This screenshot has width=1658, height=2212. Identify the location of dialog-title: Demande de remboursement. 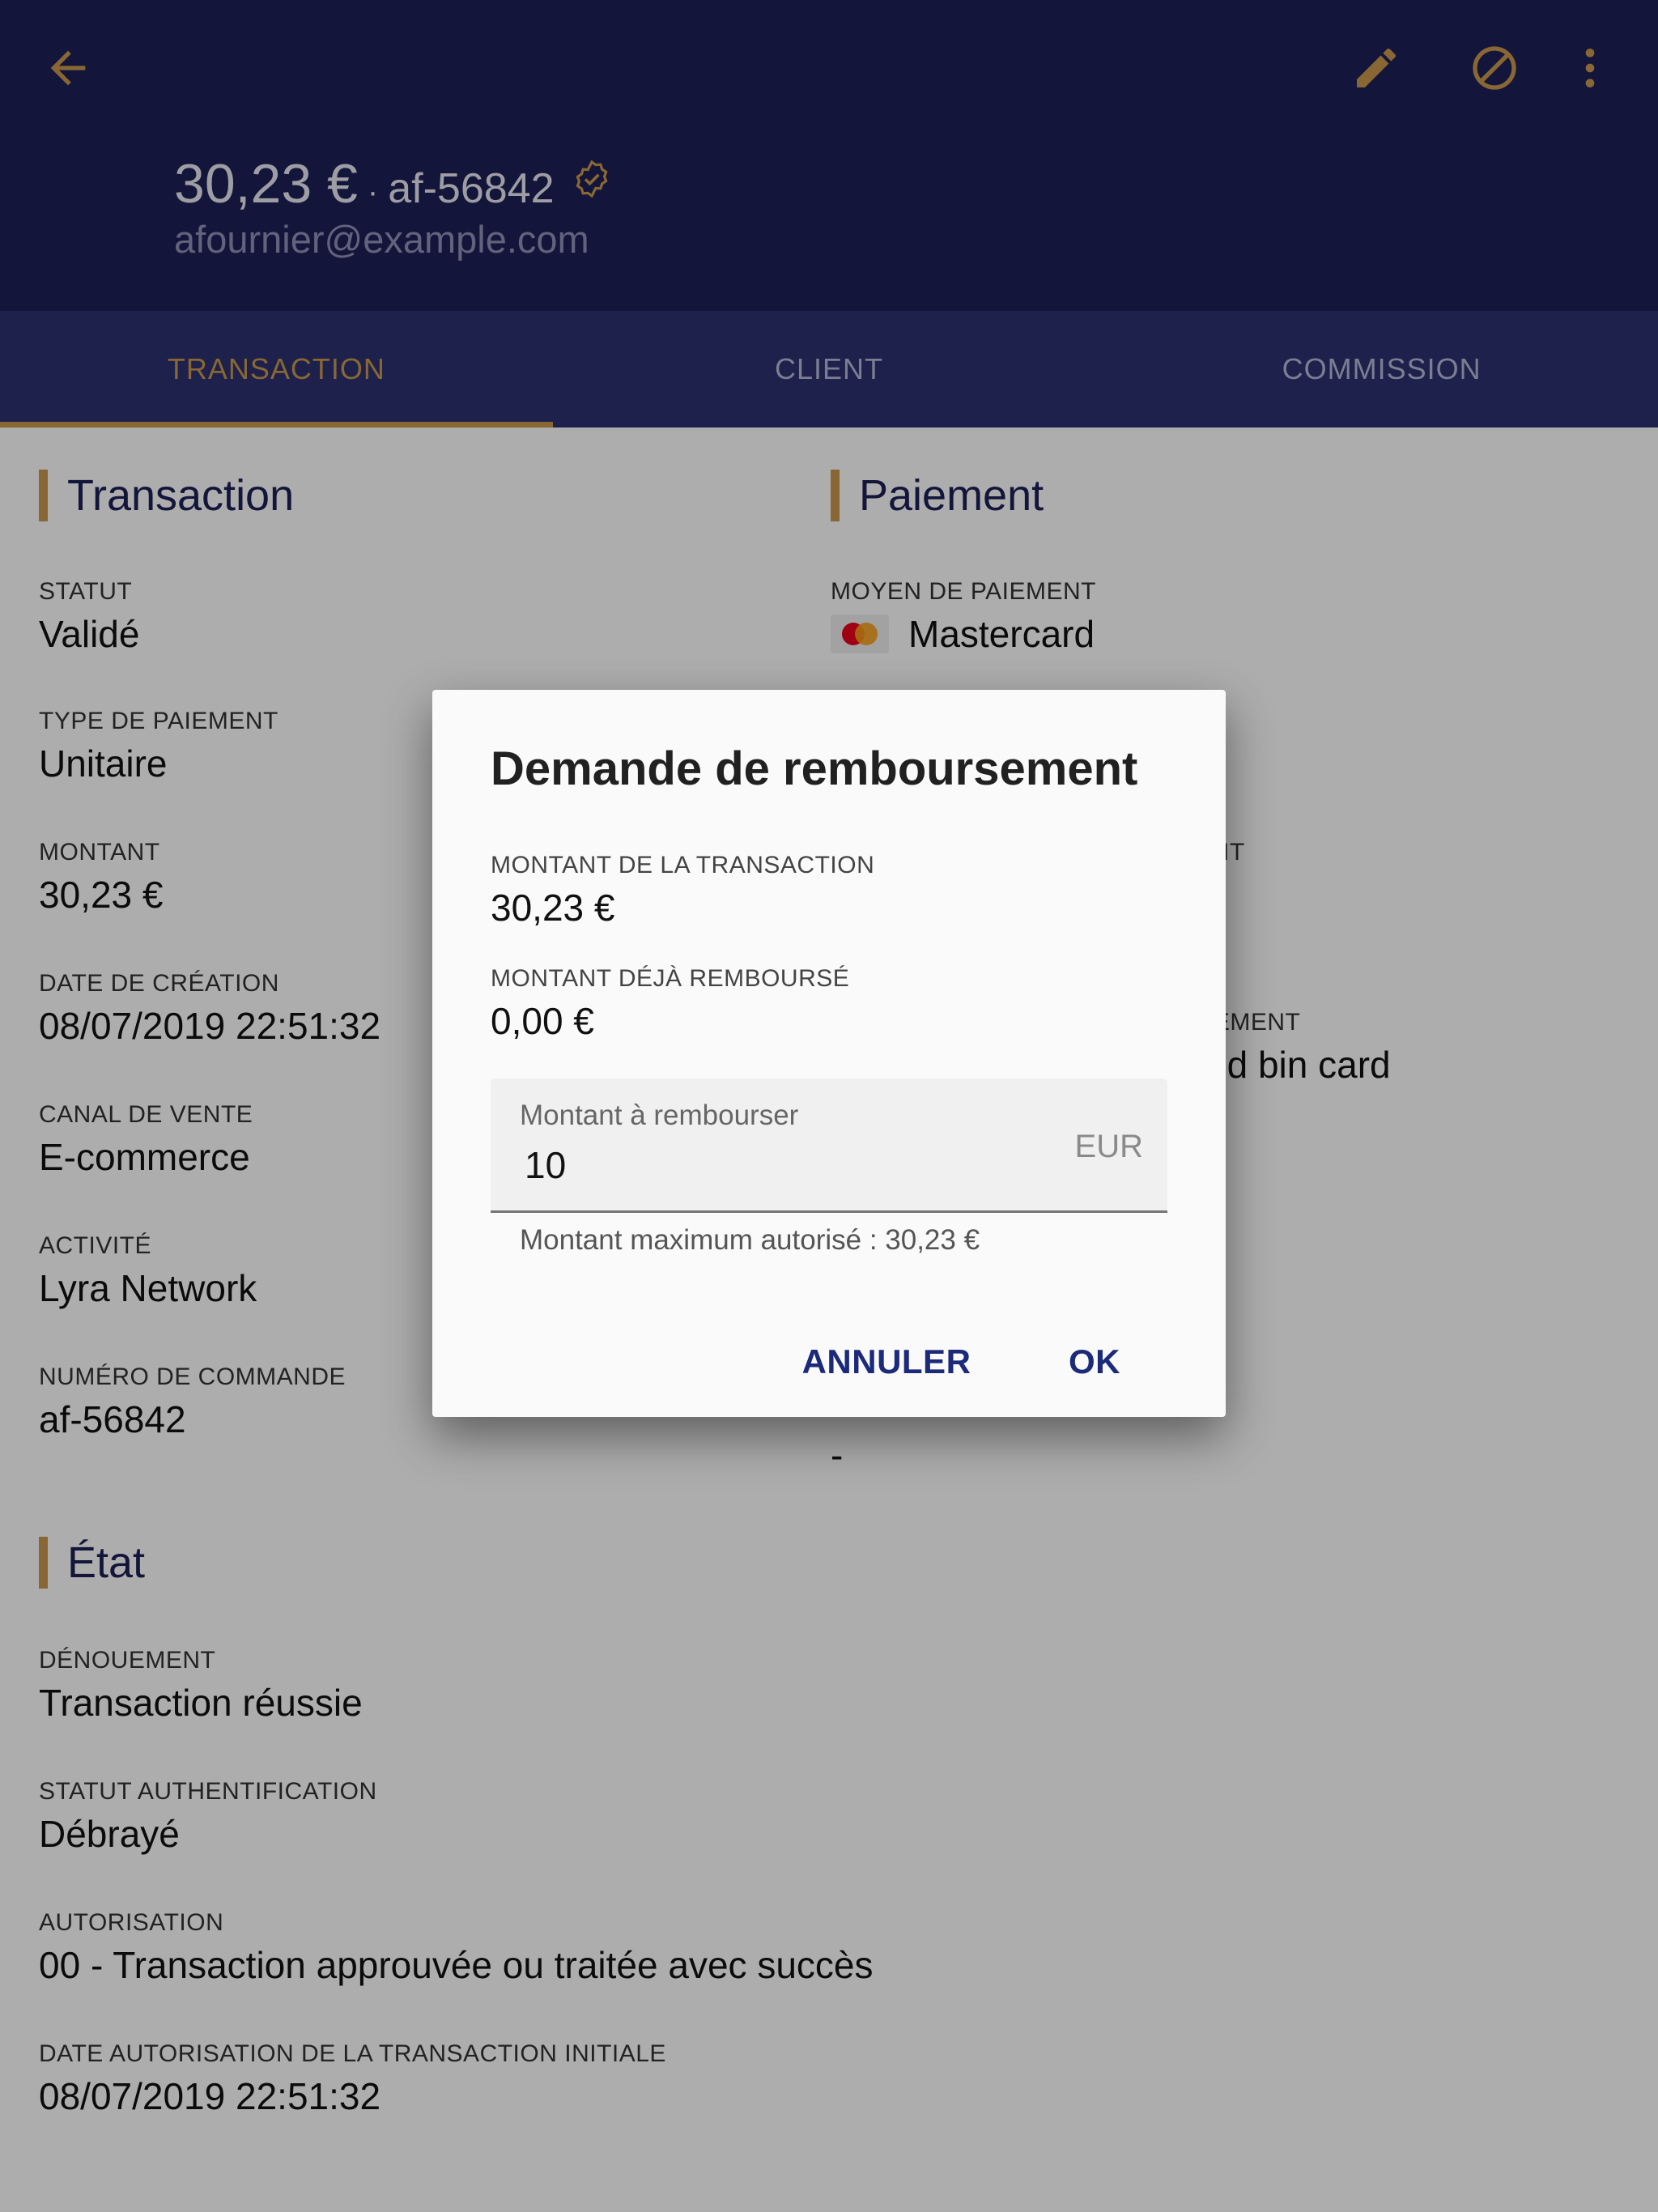
(814, 769).